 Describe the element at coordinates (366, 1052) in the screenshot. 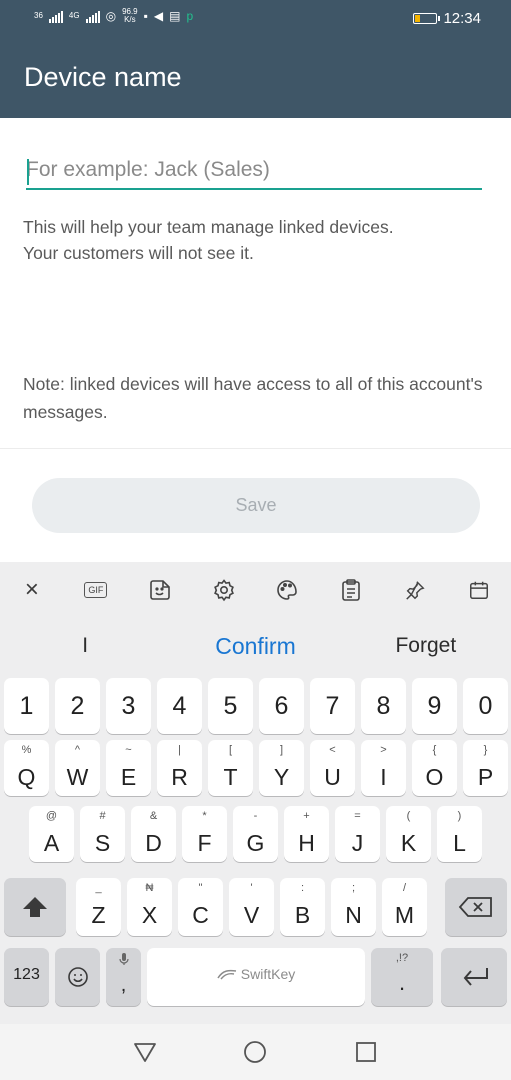

I see `recents-icon` at that location.